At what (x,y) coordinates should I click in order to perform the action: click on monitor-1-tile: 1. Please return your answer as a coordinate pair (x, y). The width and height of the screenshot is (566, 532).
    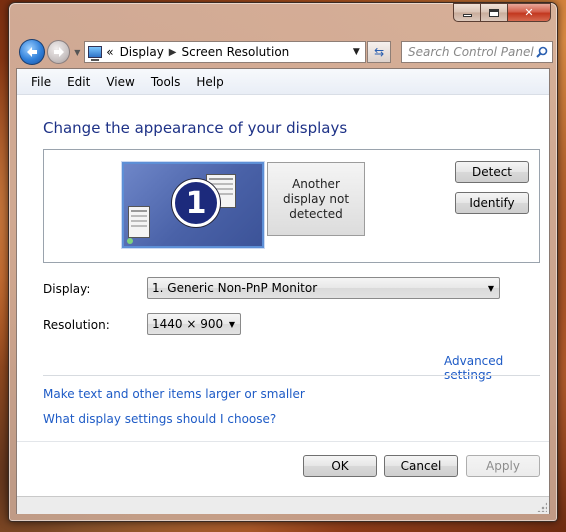
    Looking at the image, I should click on (193, 205).